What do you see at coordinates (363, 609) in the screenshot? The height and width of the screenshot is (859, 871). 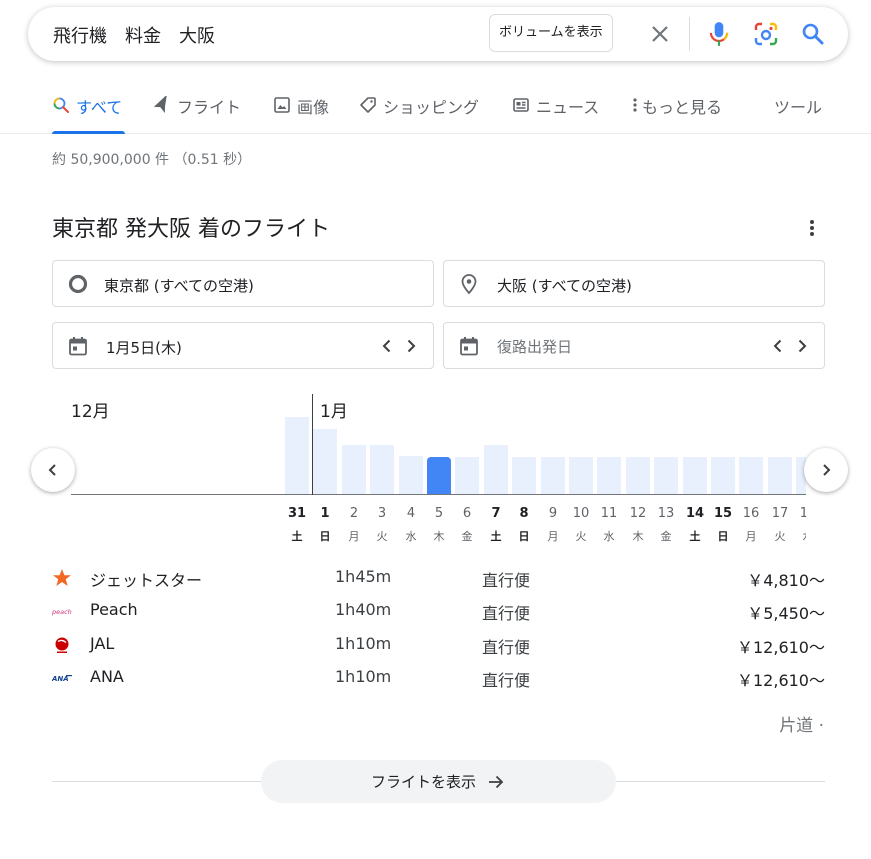 I see `flight-duration: 1h40m` at bounding box center [363, 609].